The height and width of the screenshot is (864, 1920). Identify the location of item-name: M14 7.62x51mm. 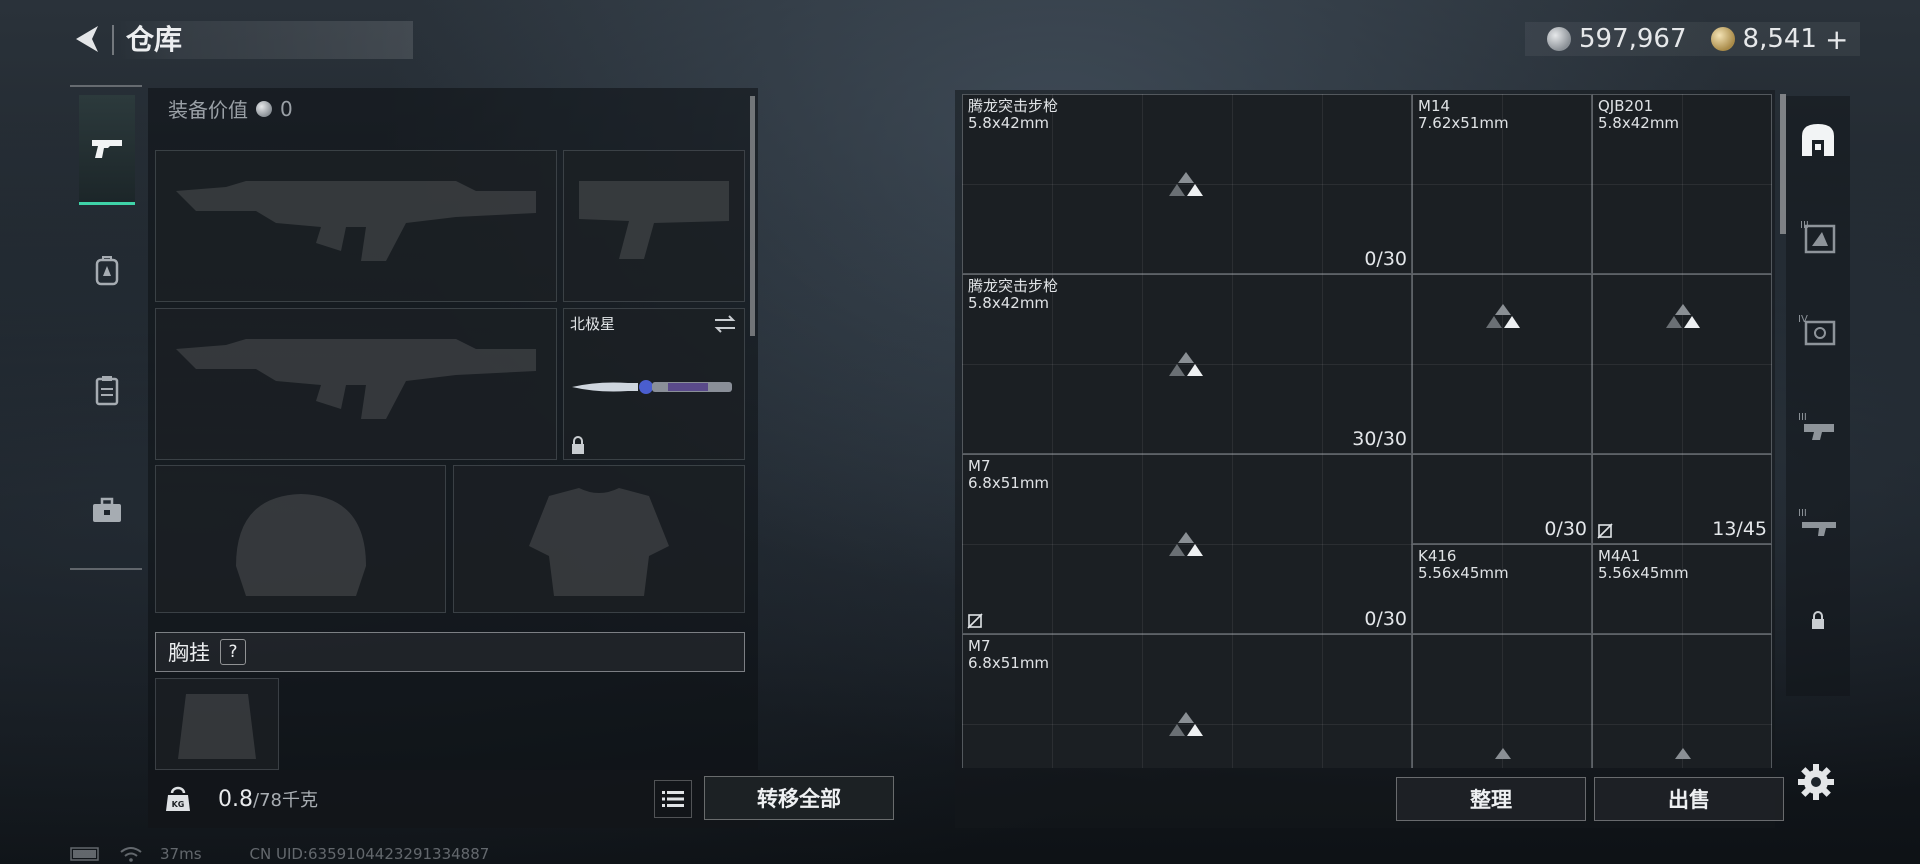
(1463, 115).